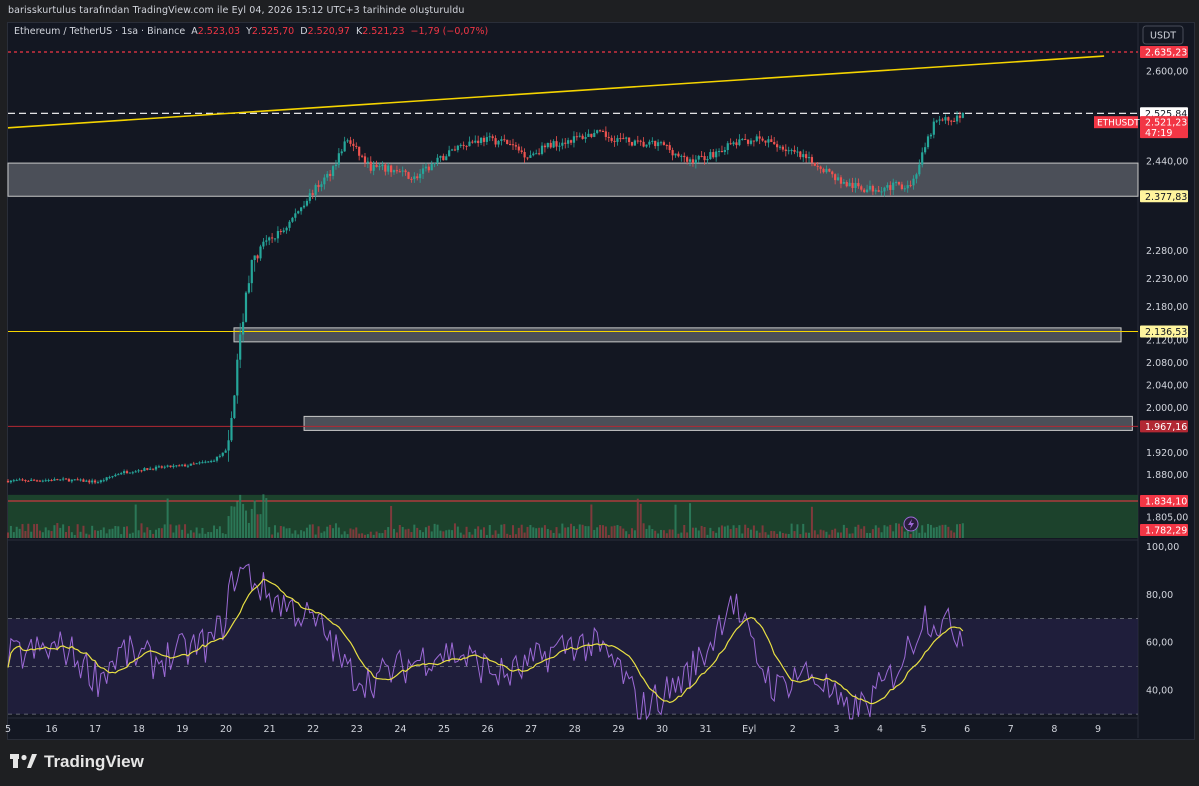 Image resolution: width=1199 pixels, height=786 pixels. I want to click on time-axis-tick: 30, so click(662, 729).